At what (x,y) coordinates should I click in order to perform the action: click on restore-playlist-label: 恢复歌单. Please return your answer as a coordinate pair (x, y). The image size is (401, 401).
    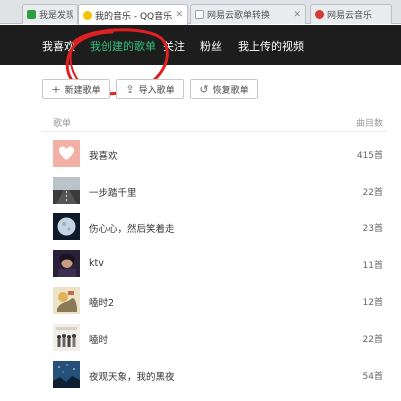
    Looking at the image, I should click on (230, 90).